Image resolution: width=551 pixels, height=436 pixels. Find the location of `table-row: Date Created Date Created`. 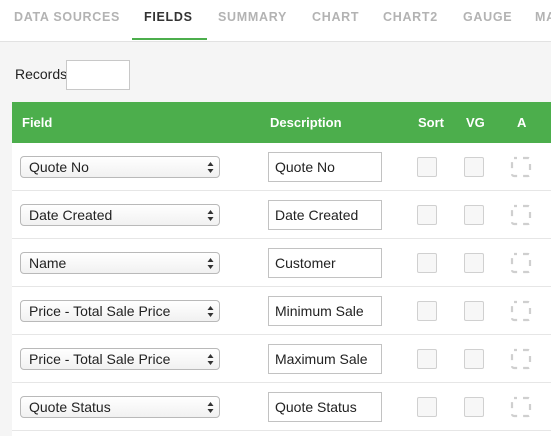

table-row: Date Created Date Created is located at coordinates (281, 215).